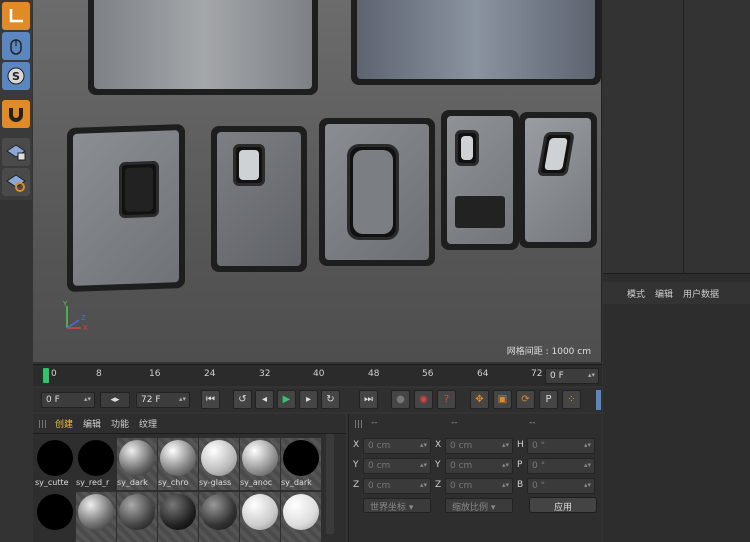  Describe the element at coordinates (52, 482) in the screenshot. I see `material-label: sy_cutte` at that location.